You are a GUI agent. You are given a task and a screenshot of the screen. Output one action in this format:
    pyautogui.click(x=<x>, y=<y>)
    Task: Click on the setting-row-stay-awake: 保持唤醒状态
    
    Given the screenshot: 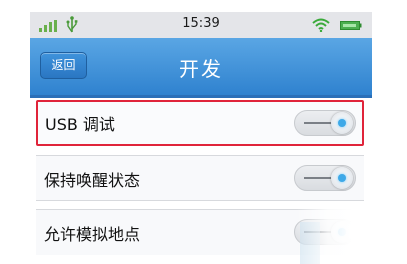 What is the action you would take?
    pyautogui.click(x=200, y=178)
    